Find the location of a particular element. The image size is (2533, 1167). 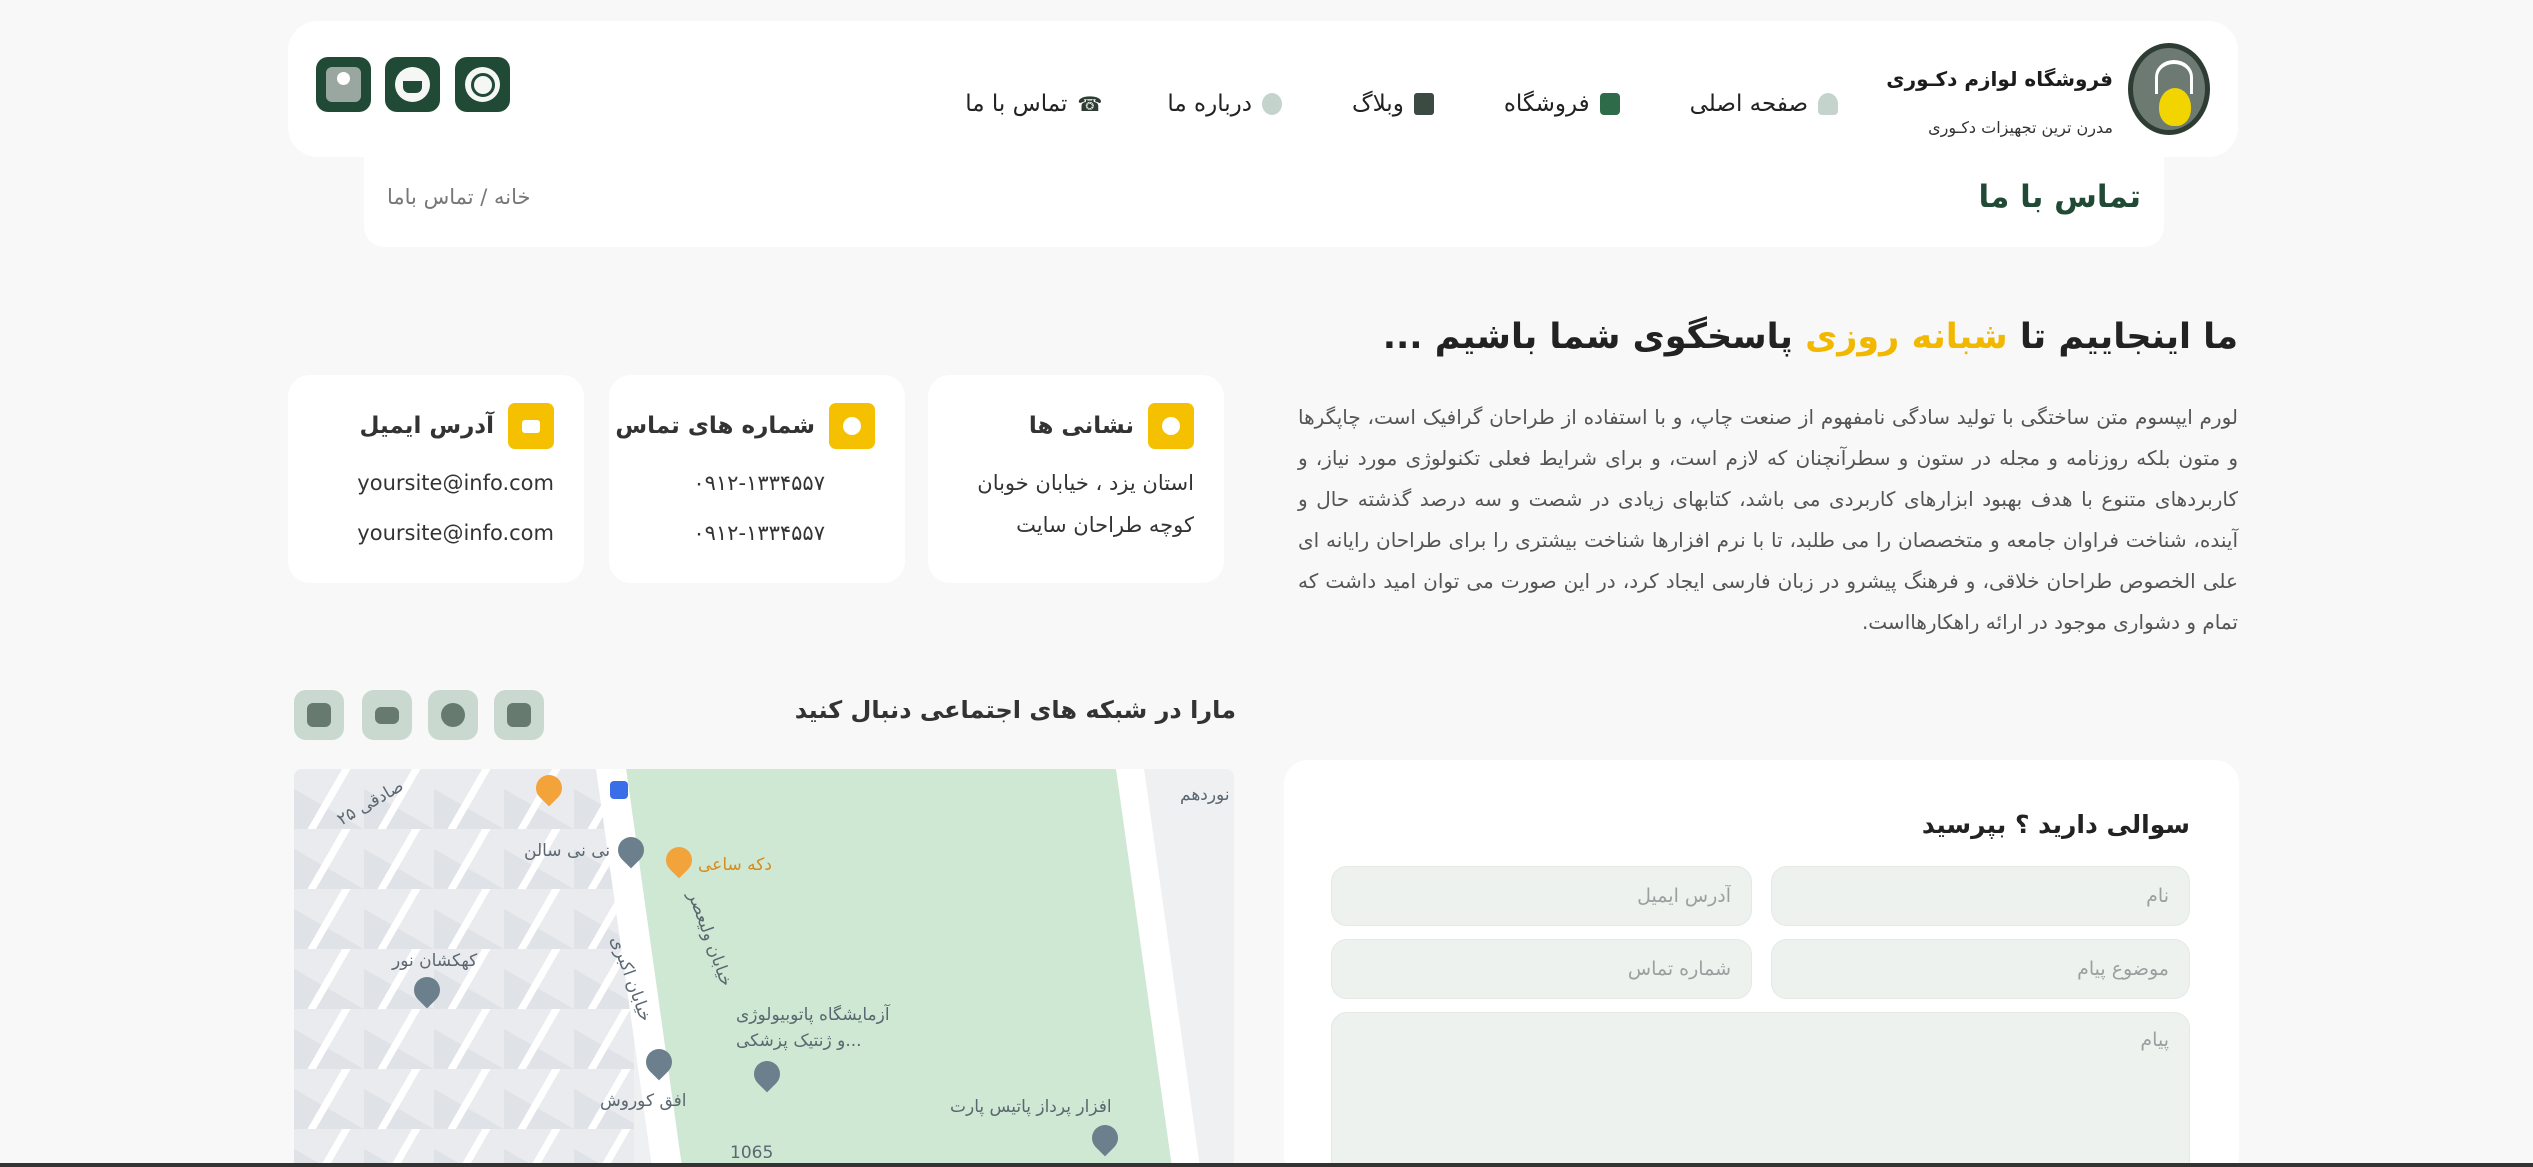

email-field is located at coordinates (1541, 896).